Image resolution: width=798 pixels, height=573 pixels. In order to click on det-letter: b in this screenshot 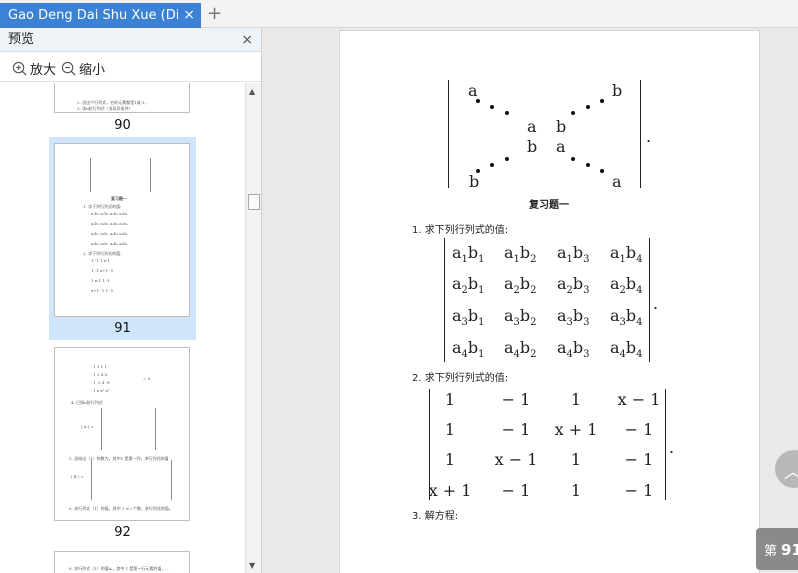, I will do `click(561, 126)`.